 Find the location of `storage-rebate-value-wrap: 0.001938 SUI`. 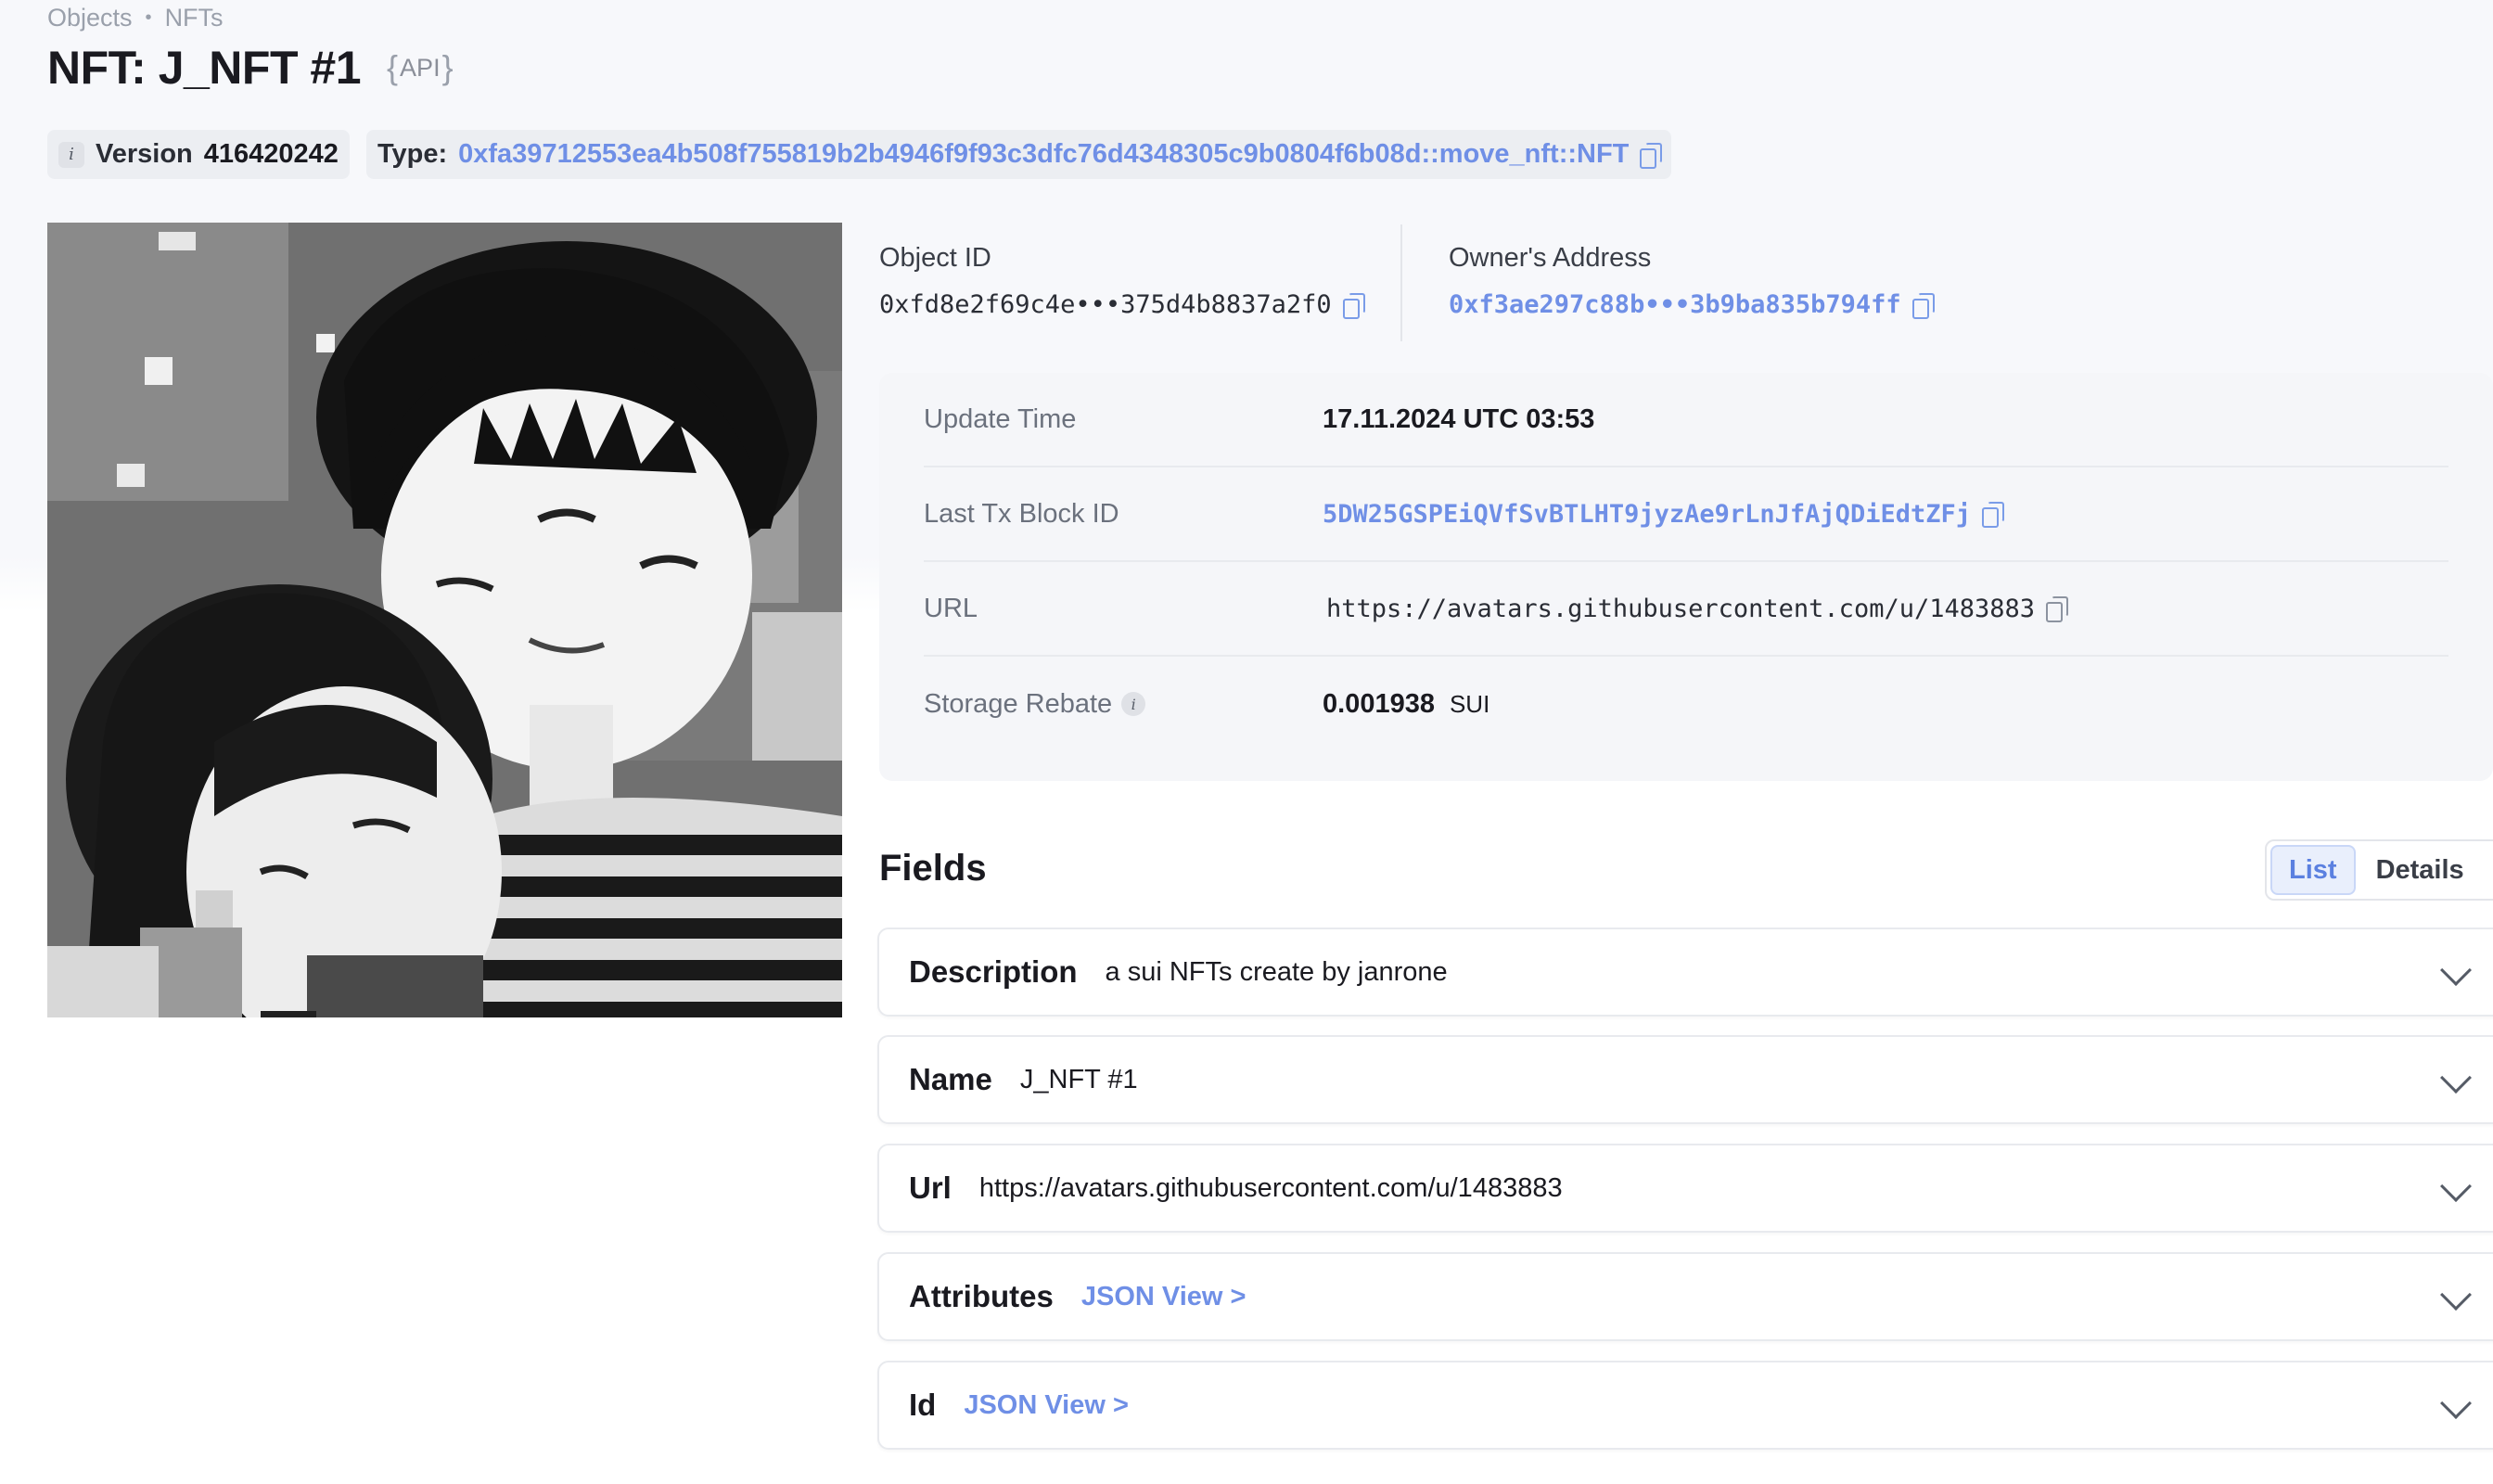

storage-rebate-value-wrap: 0.001938 SUI is located at coordinates (1406, 704).